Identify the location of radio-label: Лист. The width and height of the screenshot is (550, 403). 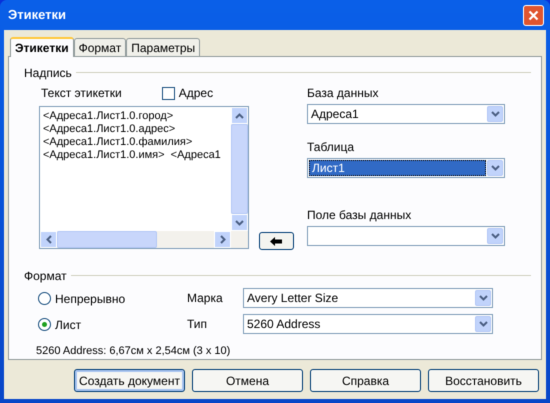
(68, 325).